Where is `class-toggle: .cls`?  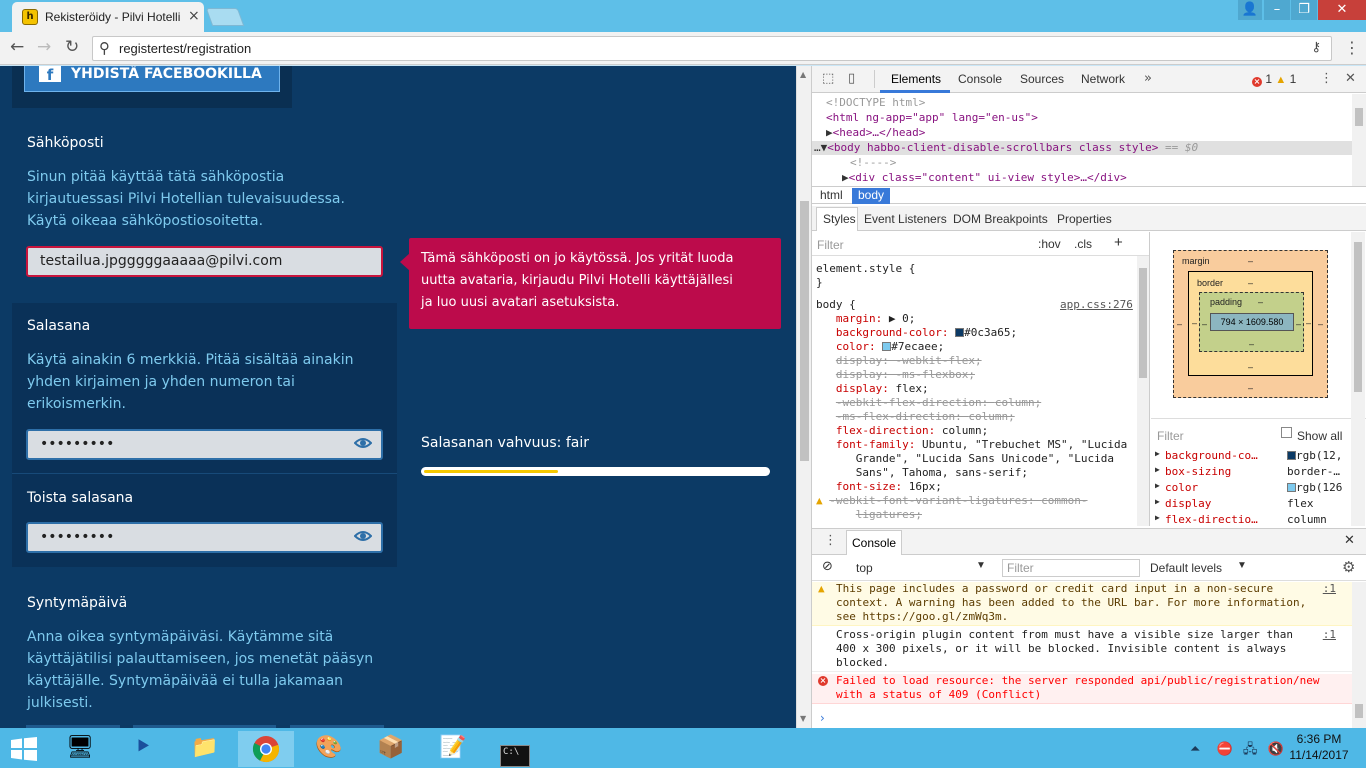
class-toggle: .cls is located at coordinates (1083, 244).